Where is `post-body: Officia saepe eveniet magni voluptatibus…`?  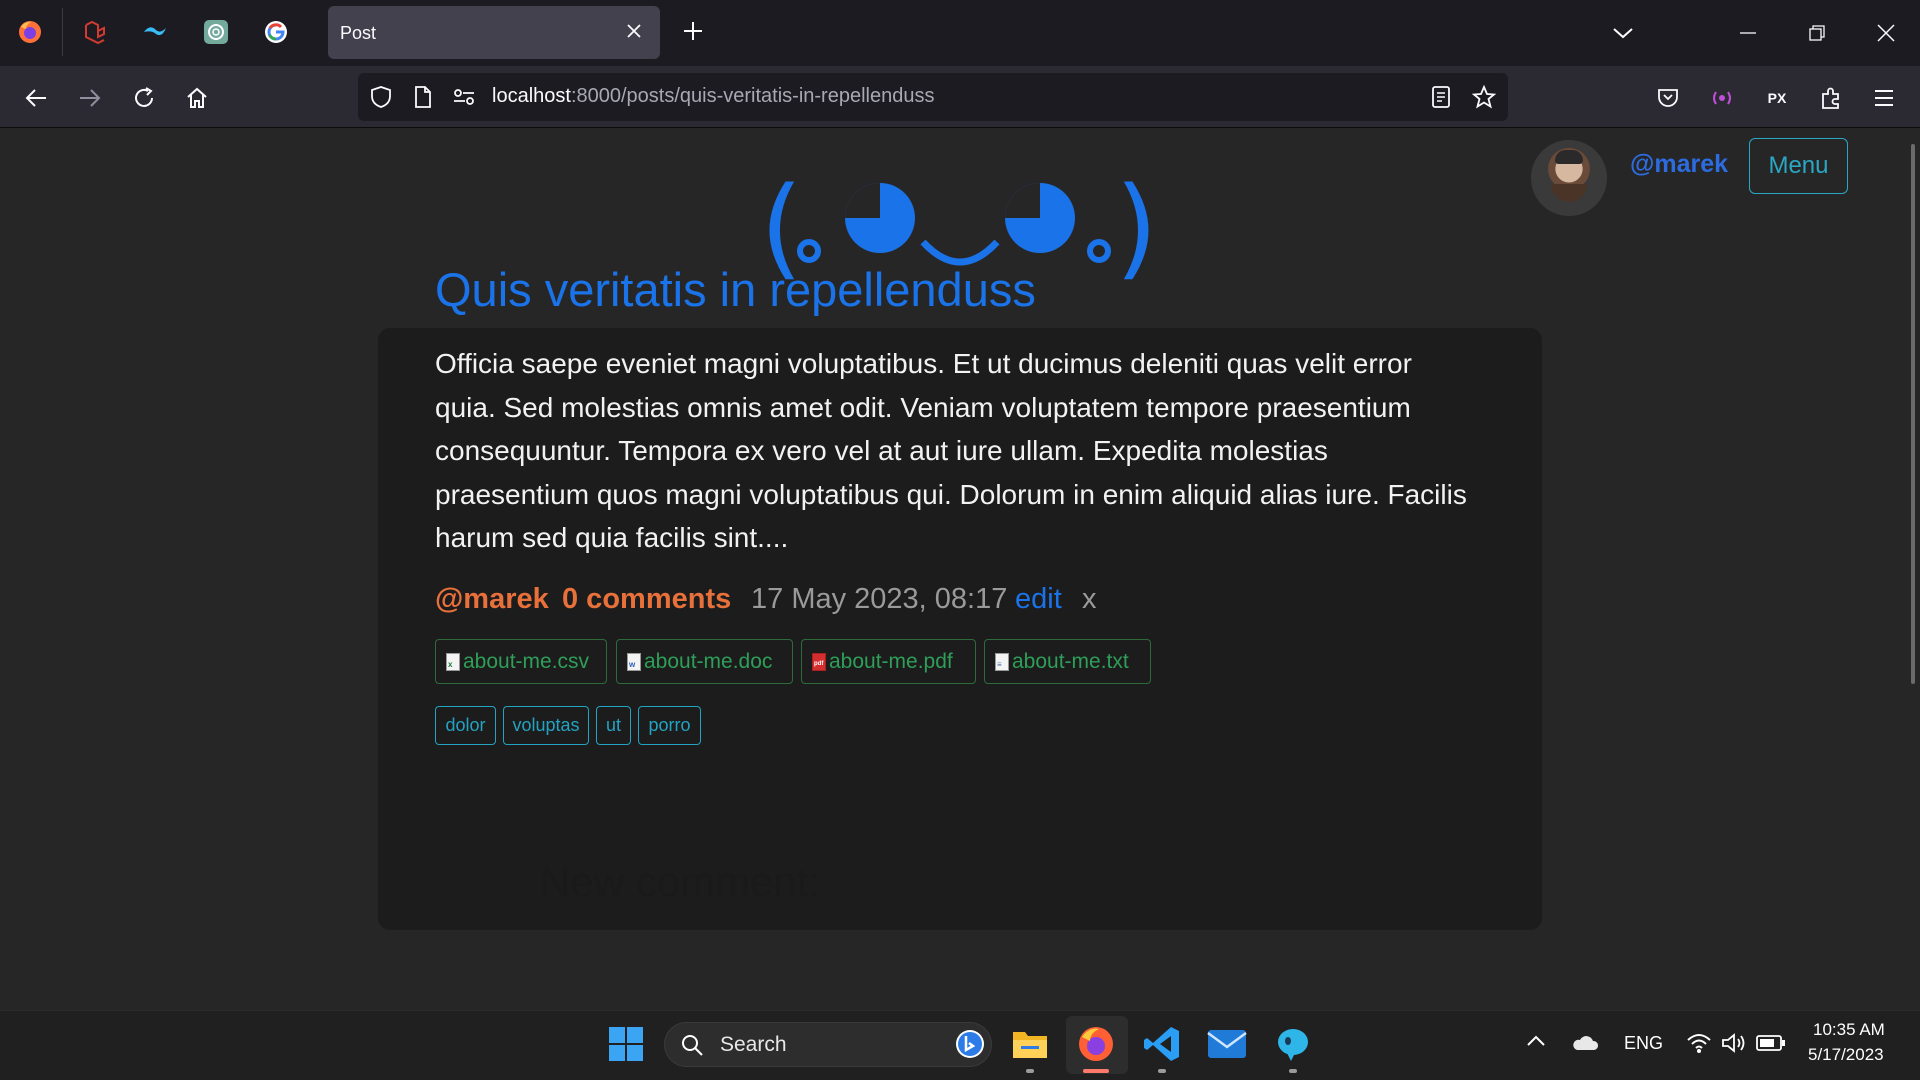
post-body: Officia saepe eveniet magni voluptatibus… is located at coordinates (951, 450).